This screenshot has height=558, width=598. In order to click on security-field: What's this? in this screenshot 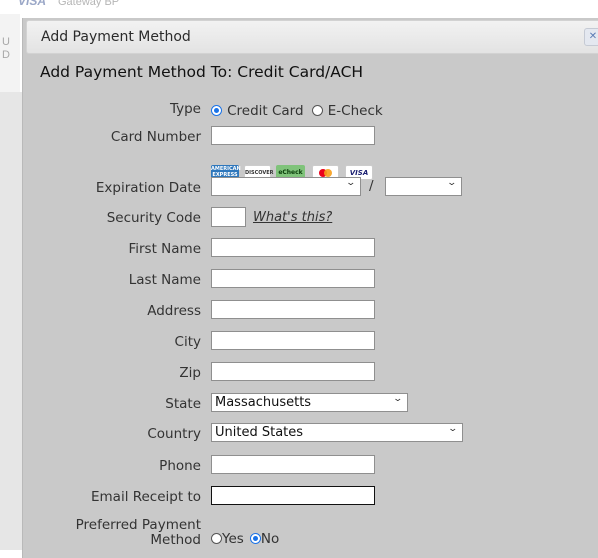, I will do `click(271, 217)`.